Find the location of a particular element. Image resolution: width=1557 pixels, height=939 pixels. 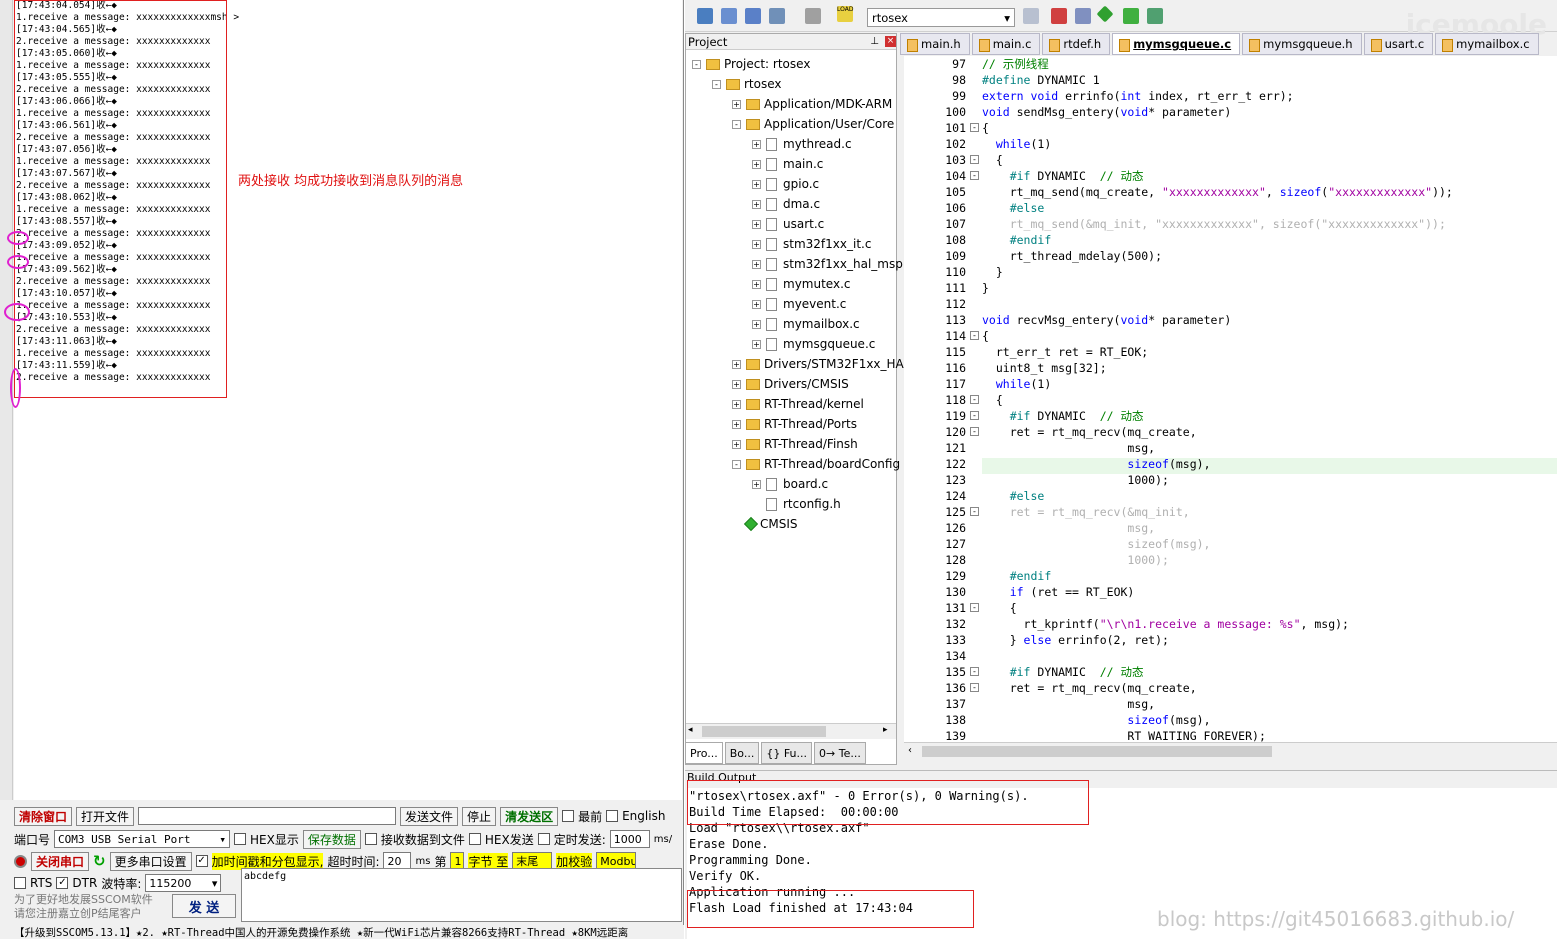

file-extensions-icon is located at coordinates (1059, 16).